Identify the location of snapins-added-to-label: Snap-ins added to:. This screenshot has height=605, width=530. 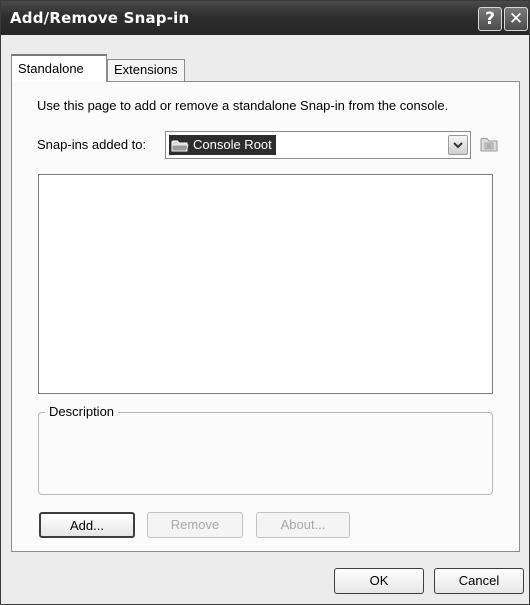
(92, 144).